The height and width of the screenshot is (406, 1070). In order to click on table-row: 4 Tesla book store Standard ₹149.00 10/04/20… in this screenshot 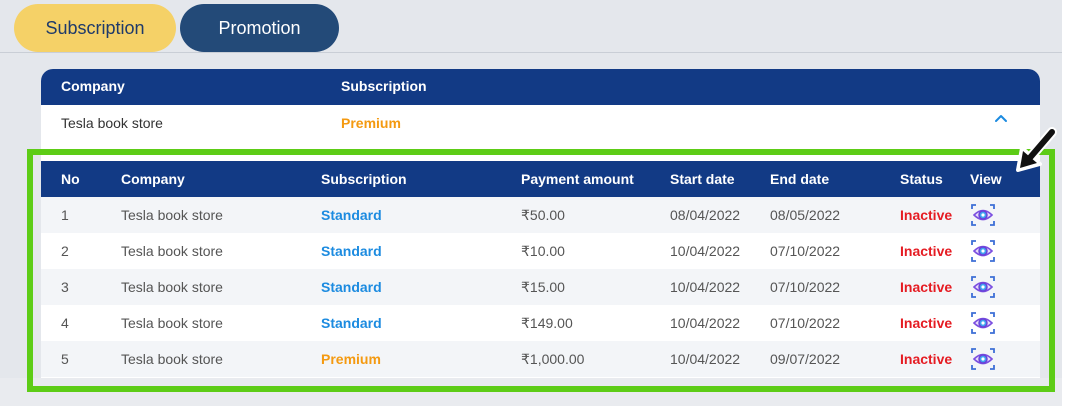, I will do `click(540, 323)`.